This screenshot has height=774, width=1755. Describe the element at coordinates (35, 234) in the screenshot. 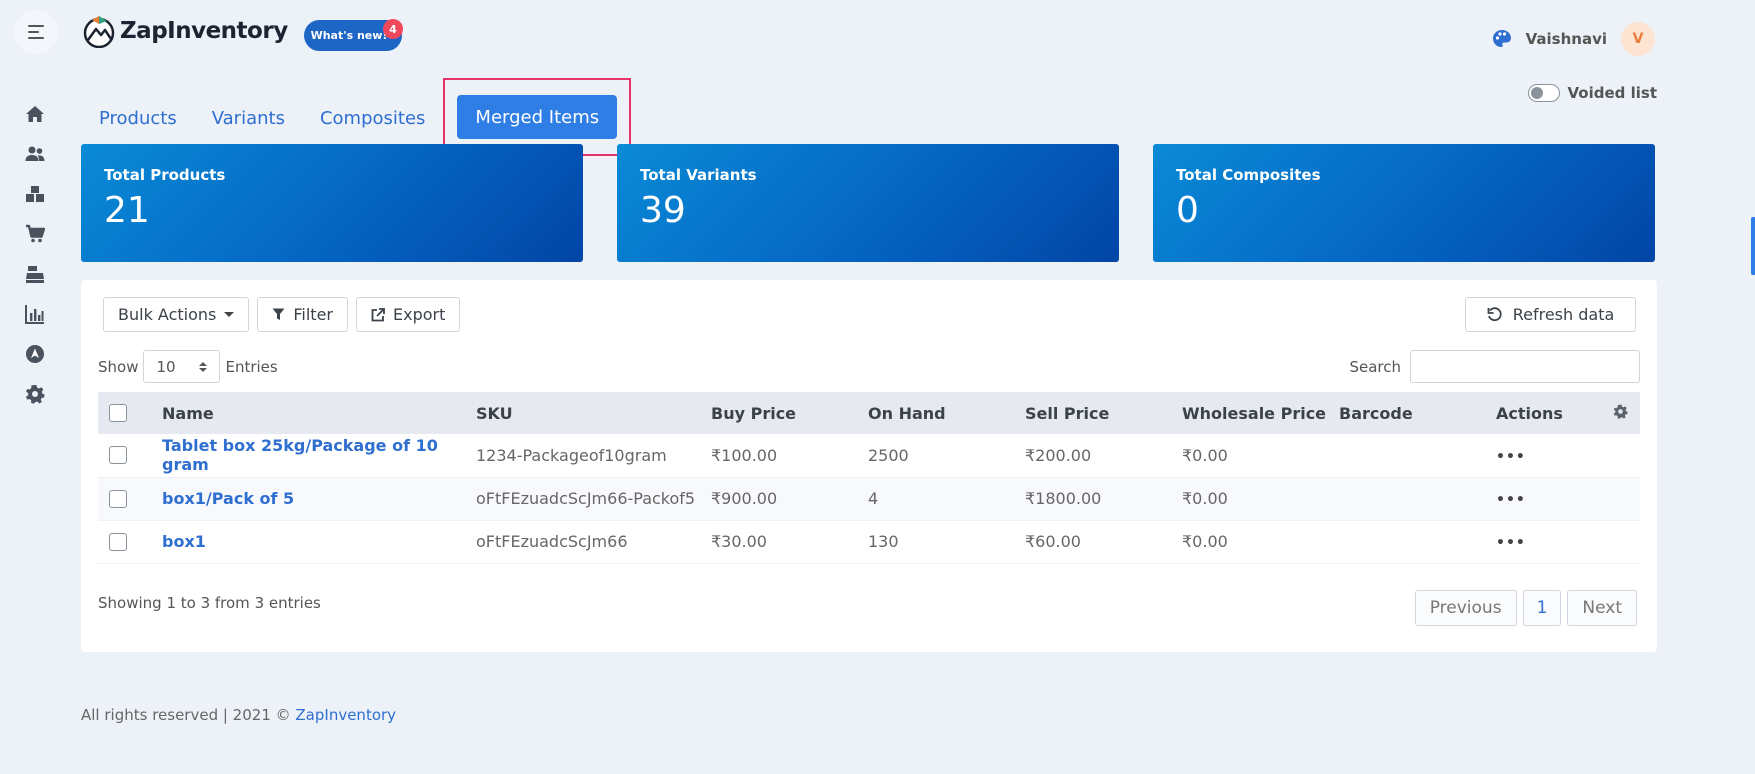

I see `sidebar-item-orders` at that location.